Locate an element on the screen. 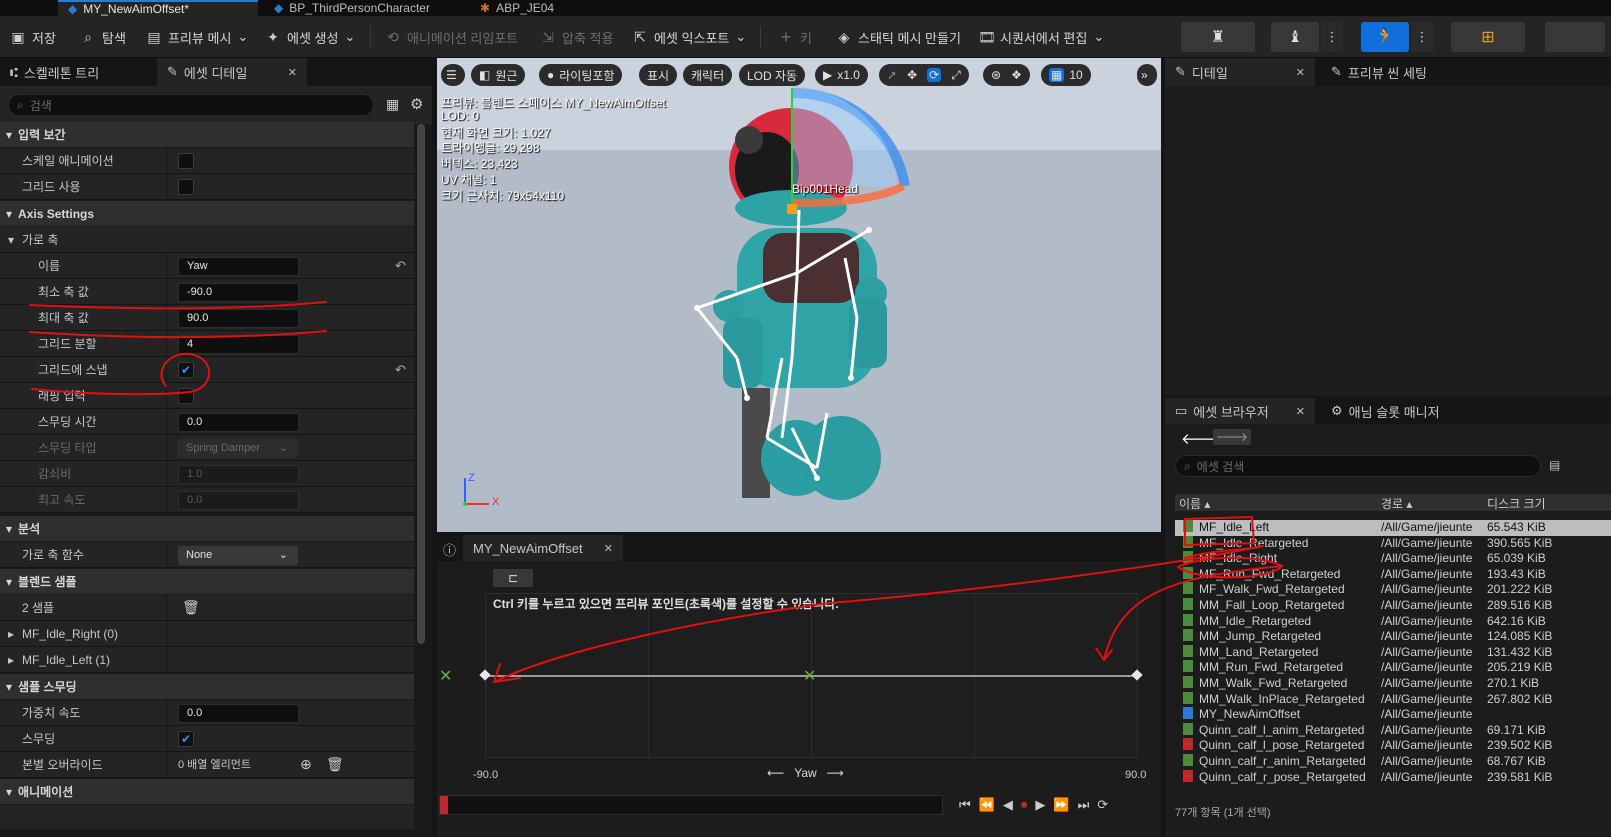  tab-abp-je04: ✱ ABP_JE04 is located at coordinates (530, 8).